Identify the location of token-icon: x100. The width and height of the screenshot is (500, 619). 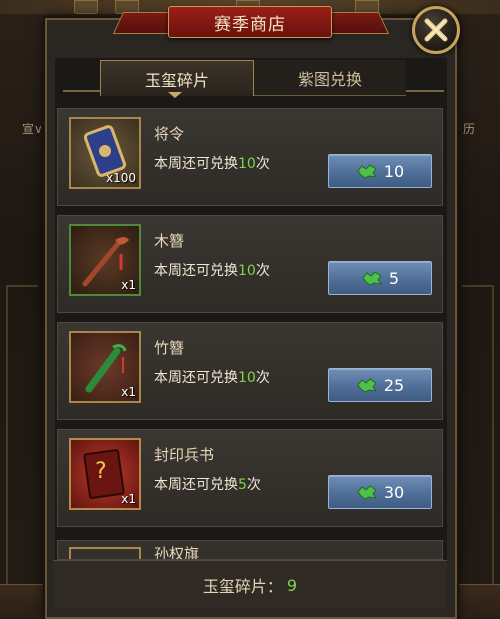
(105, 153).